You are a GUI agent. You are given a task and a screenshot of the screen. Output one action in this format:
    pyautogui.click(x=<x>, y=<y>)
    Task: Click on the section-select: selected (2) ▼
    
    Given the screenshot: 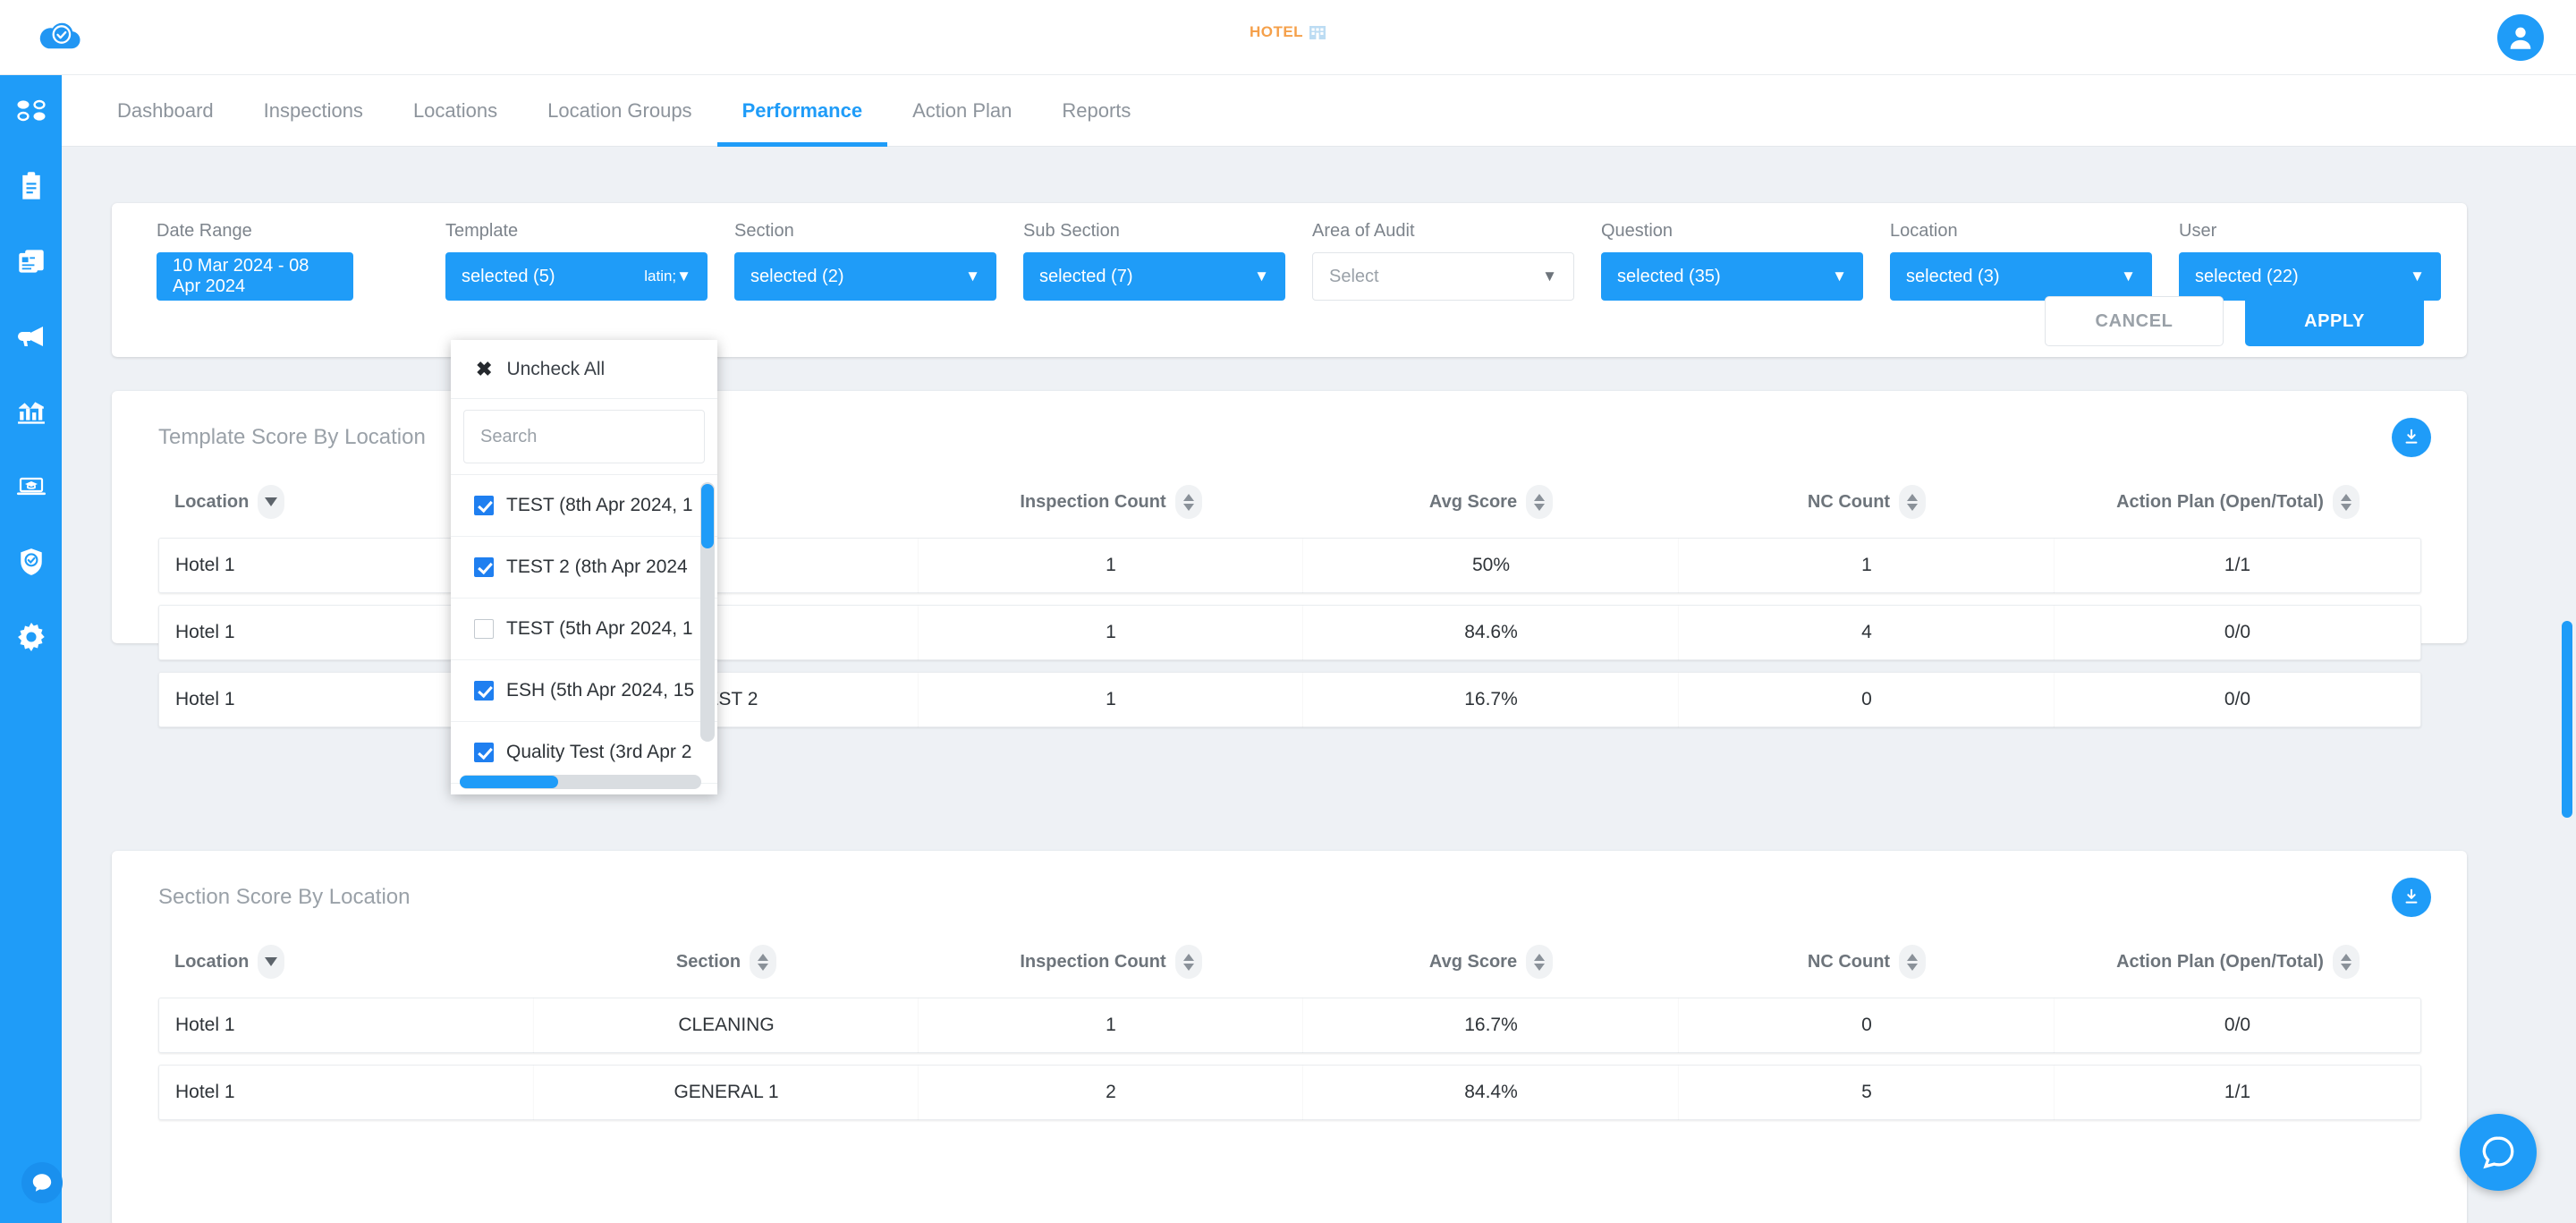 What is the action you would take?
    pyautogui.click(x=865, y=276)
    